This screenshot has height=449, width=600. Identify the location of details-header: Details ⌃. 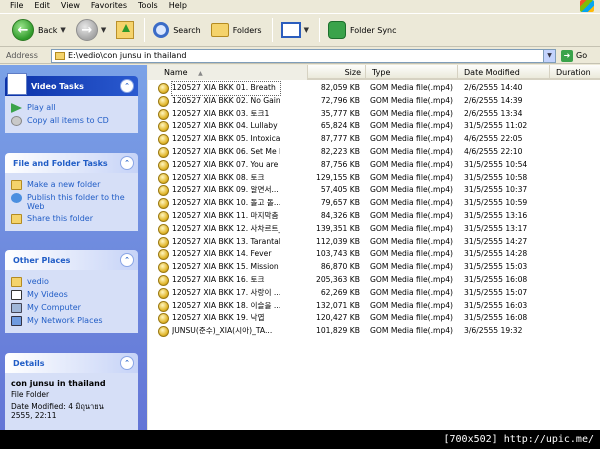
(71, 363).